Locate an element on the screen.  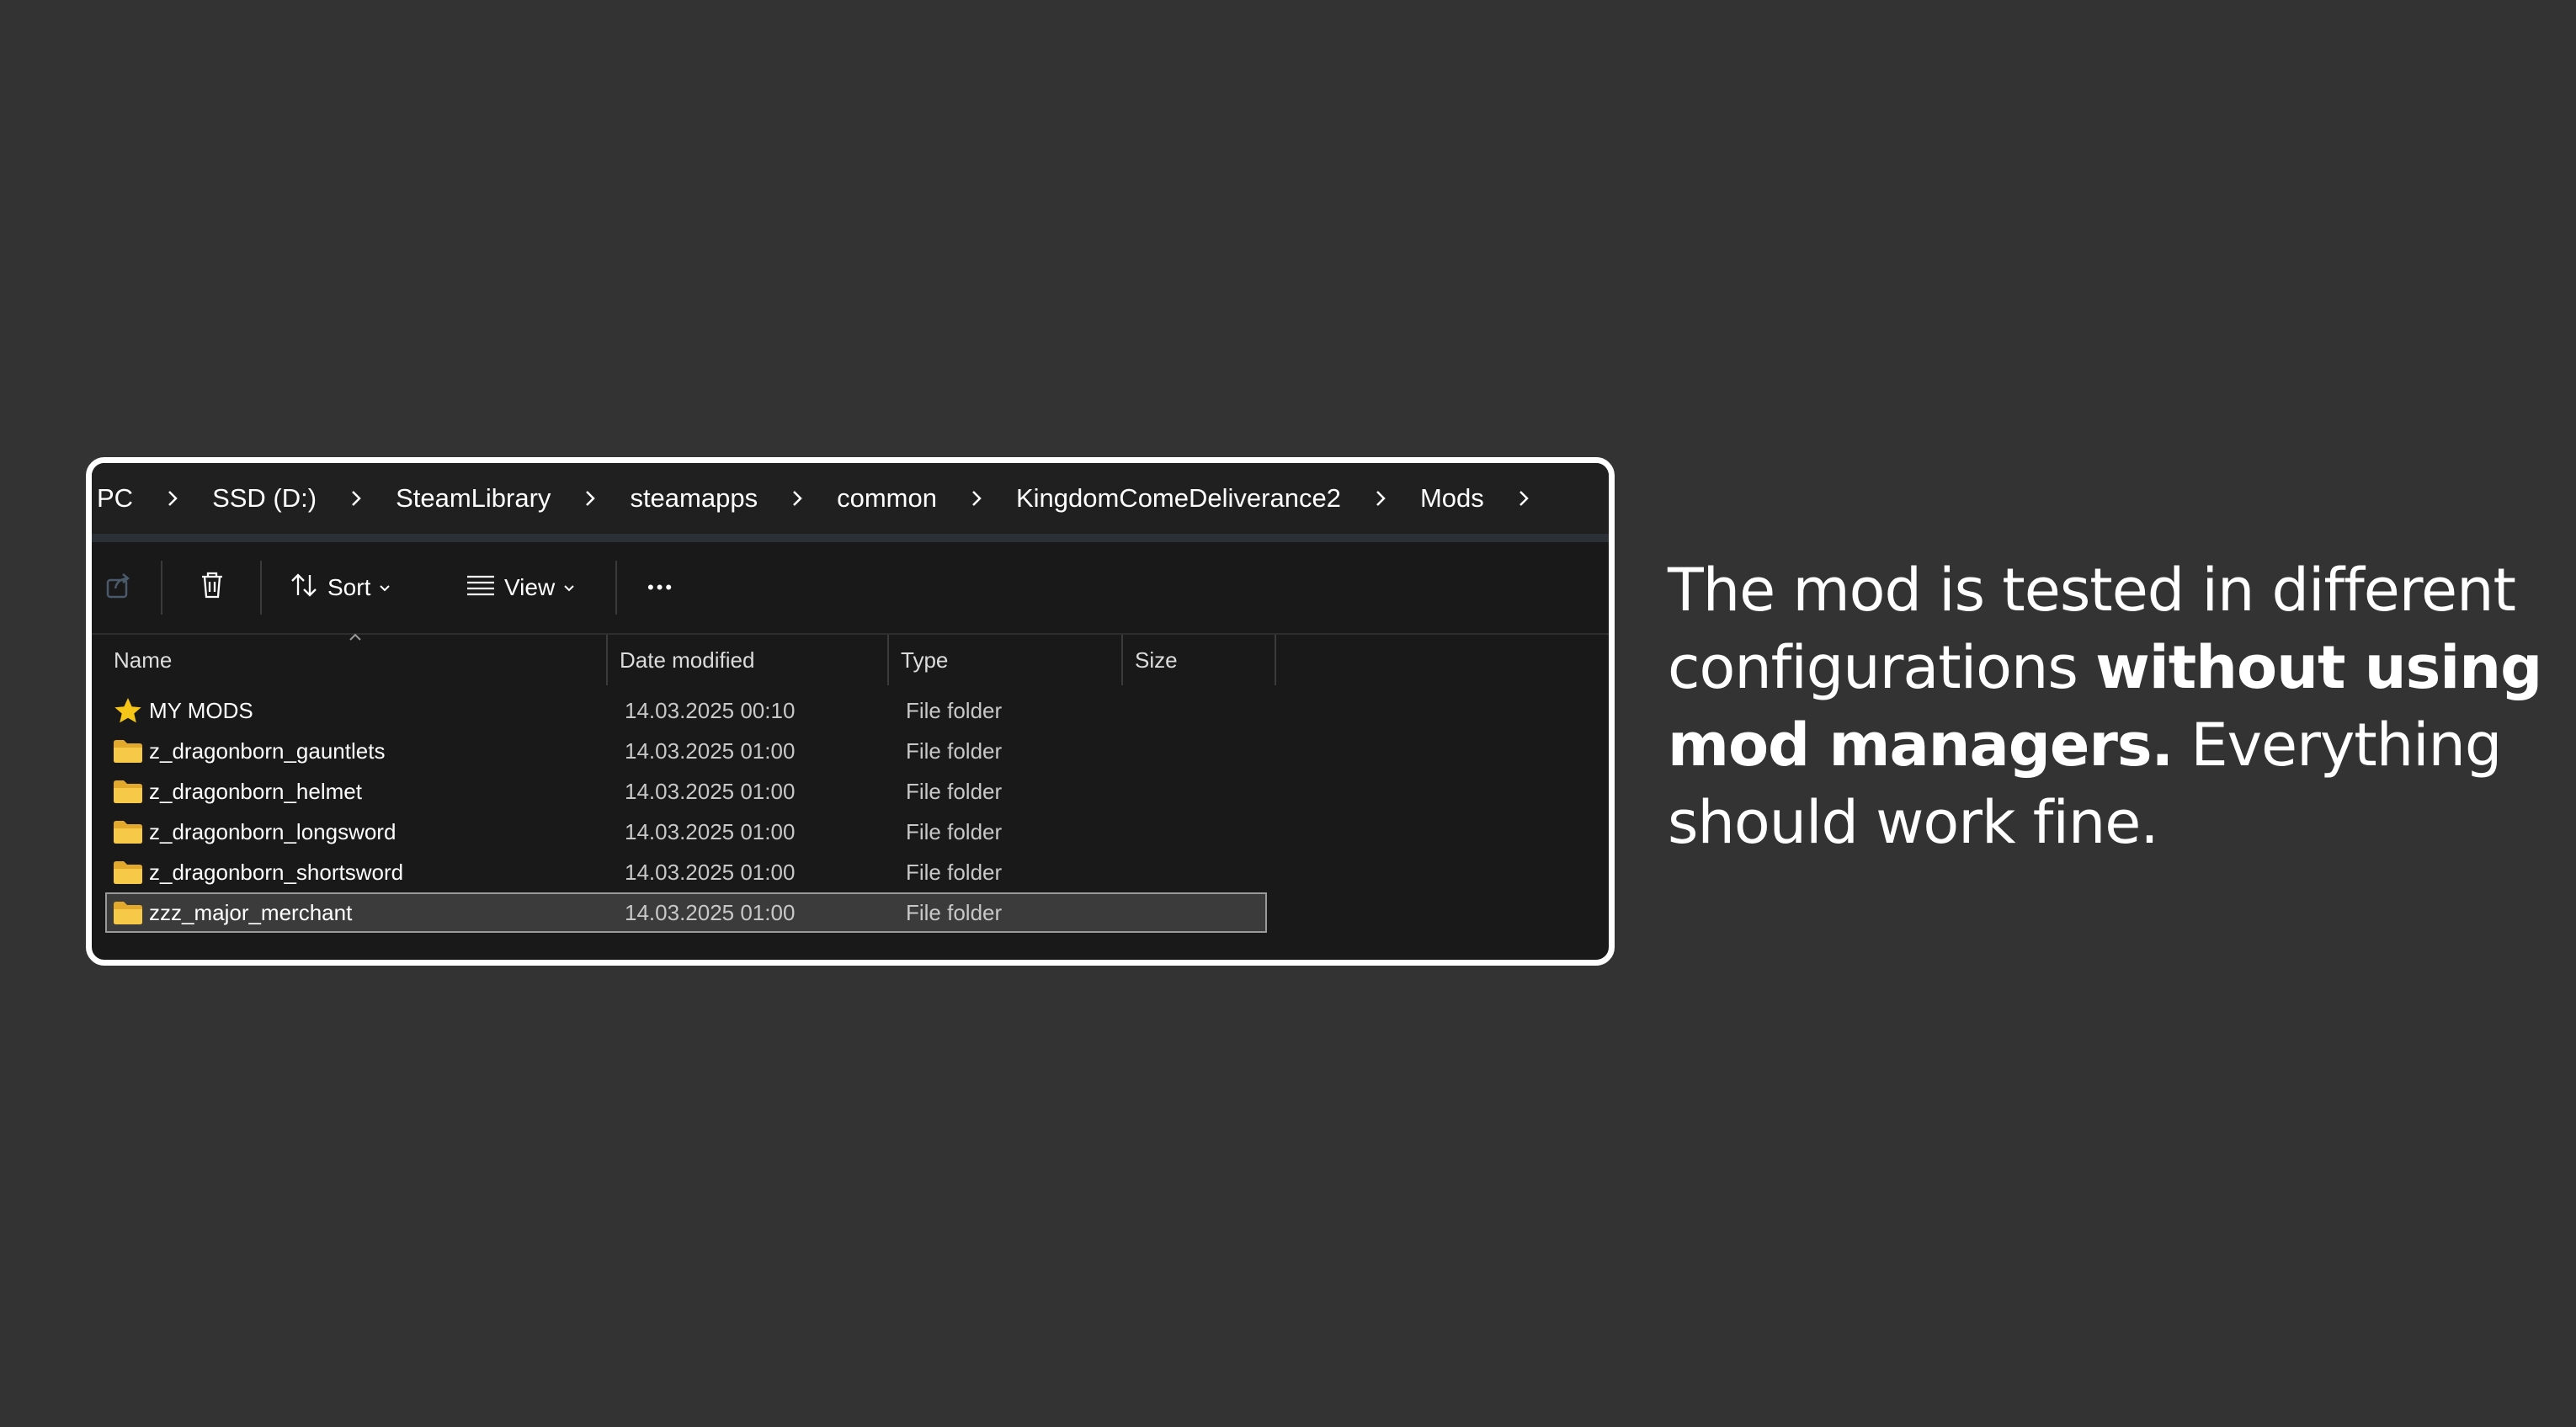
more-options-icon: ••• is located at coordinates (661, 587).